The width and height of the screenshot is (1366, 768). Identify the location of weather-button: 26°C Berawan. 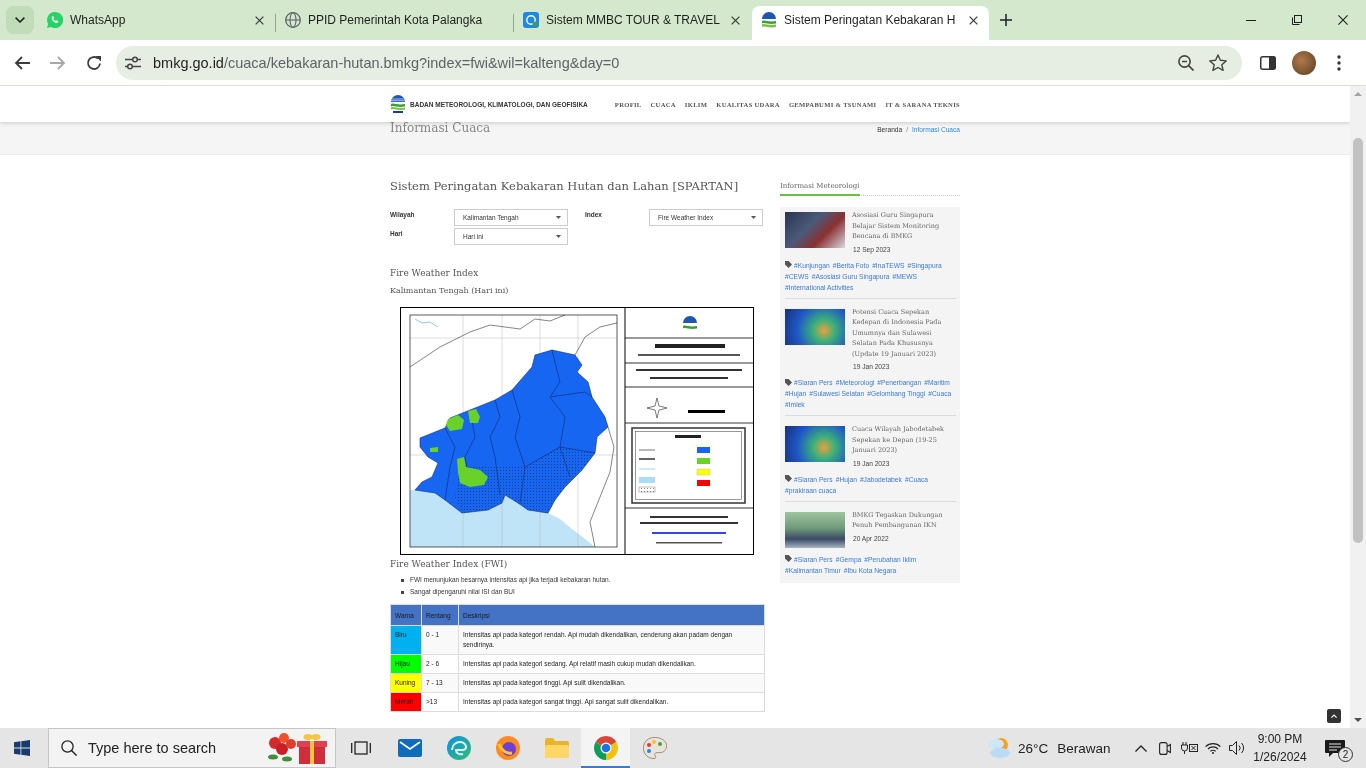
(1050, 748).